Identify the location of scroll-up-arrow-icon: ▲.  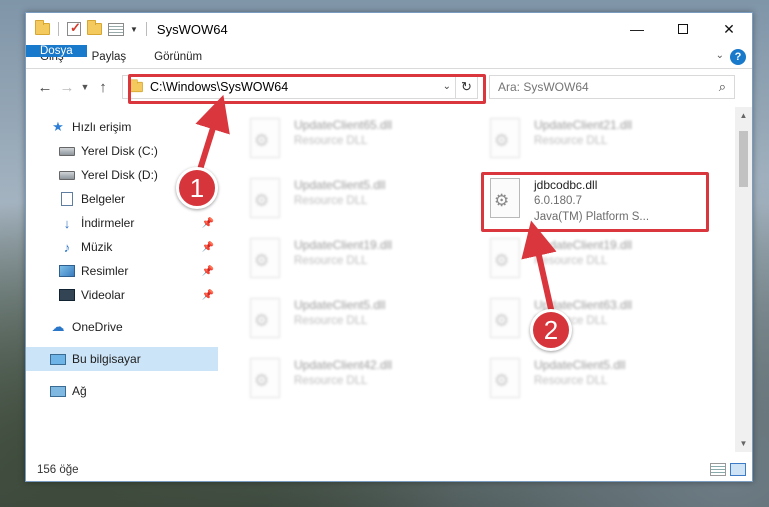
(743, 115).